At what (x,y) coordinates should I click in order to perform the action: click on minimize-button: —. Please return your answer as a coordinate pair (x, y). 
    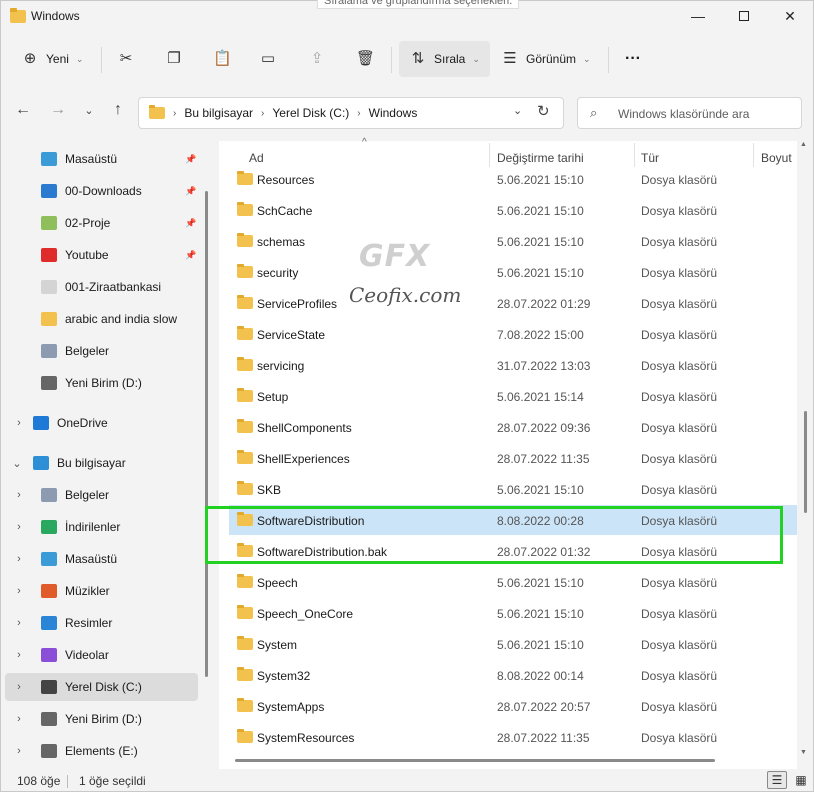
    Looking at the image, I should click on (698, 16).